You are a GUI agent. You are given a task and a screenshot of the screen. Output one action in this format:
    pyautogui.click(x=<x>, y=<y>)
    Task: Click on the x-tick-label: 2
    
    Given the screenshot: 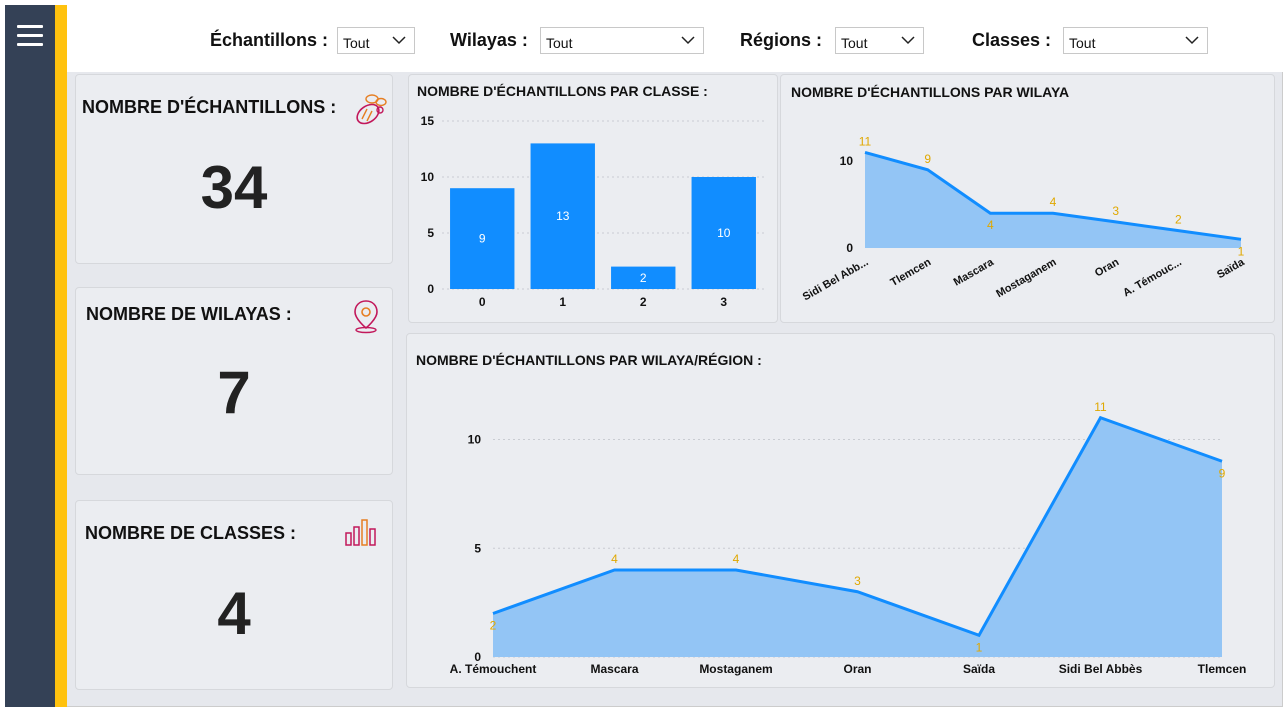 What is the action you would take?
    pyautogui.click(x=643, y=302)
    